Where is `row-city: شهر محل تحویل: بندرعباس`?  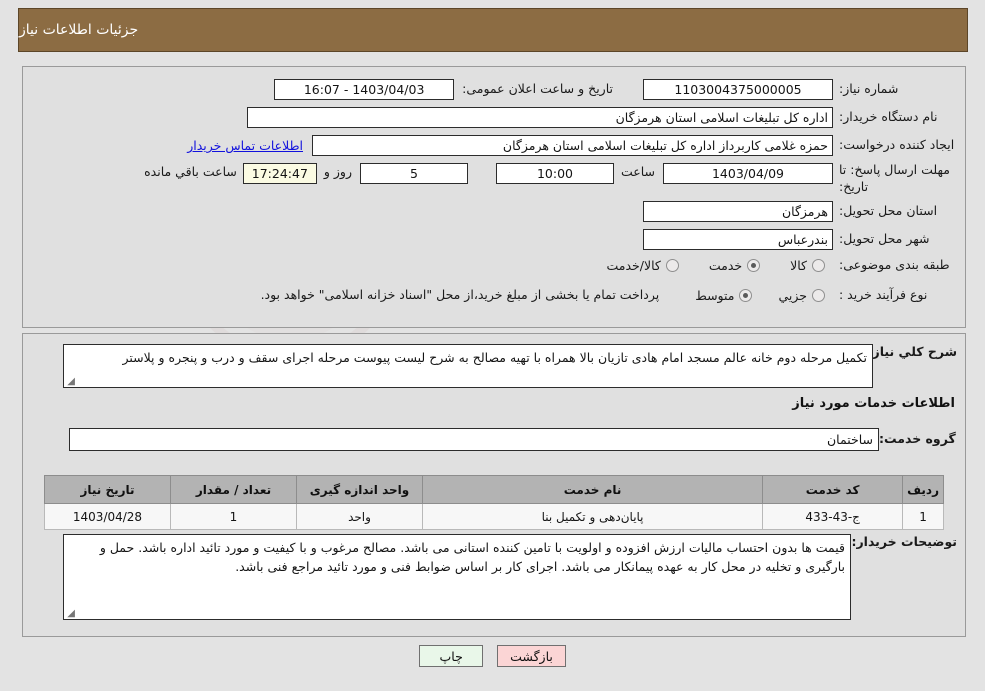
row-city: شهر محل تحویل: بندرعباس is located at coordinates (800, 239).